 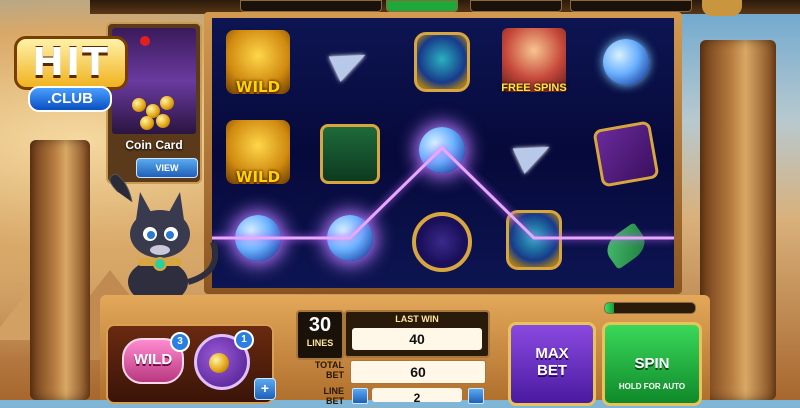 I want to click on progress-bar, so click(x=650, y=308).